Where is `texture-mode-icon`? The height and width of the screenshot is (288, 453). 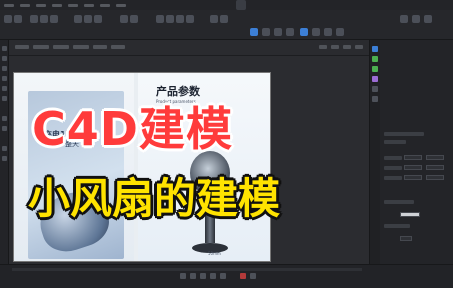
texture-mode-icon is located at coordinates (4, 148).